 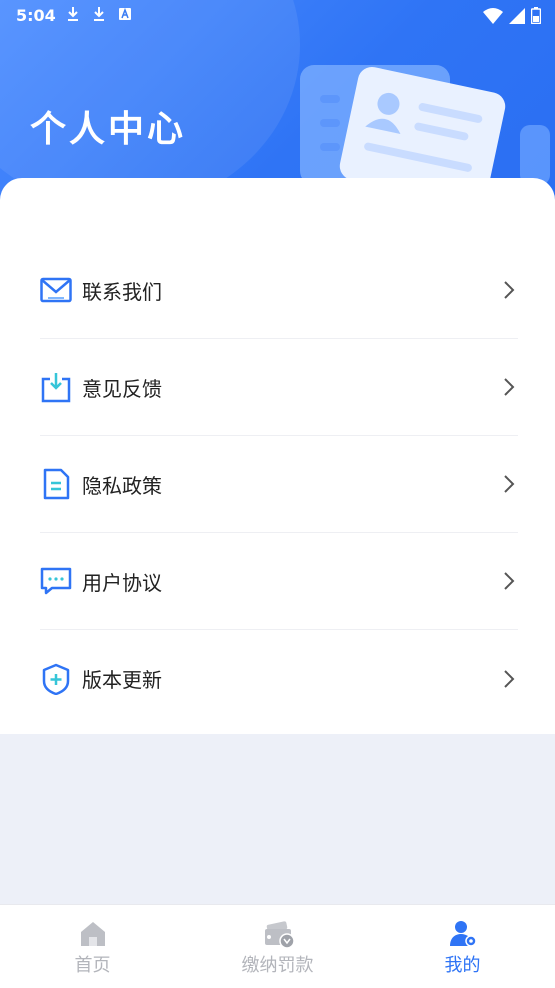 What do you see at coordinates (122, 291) in the screenshot?
I see `menu-item-label: 联系我们` at bounding box center [122, 291].